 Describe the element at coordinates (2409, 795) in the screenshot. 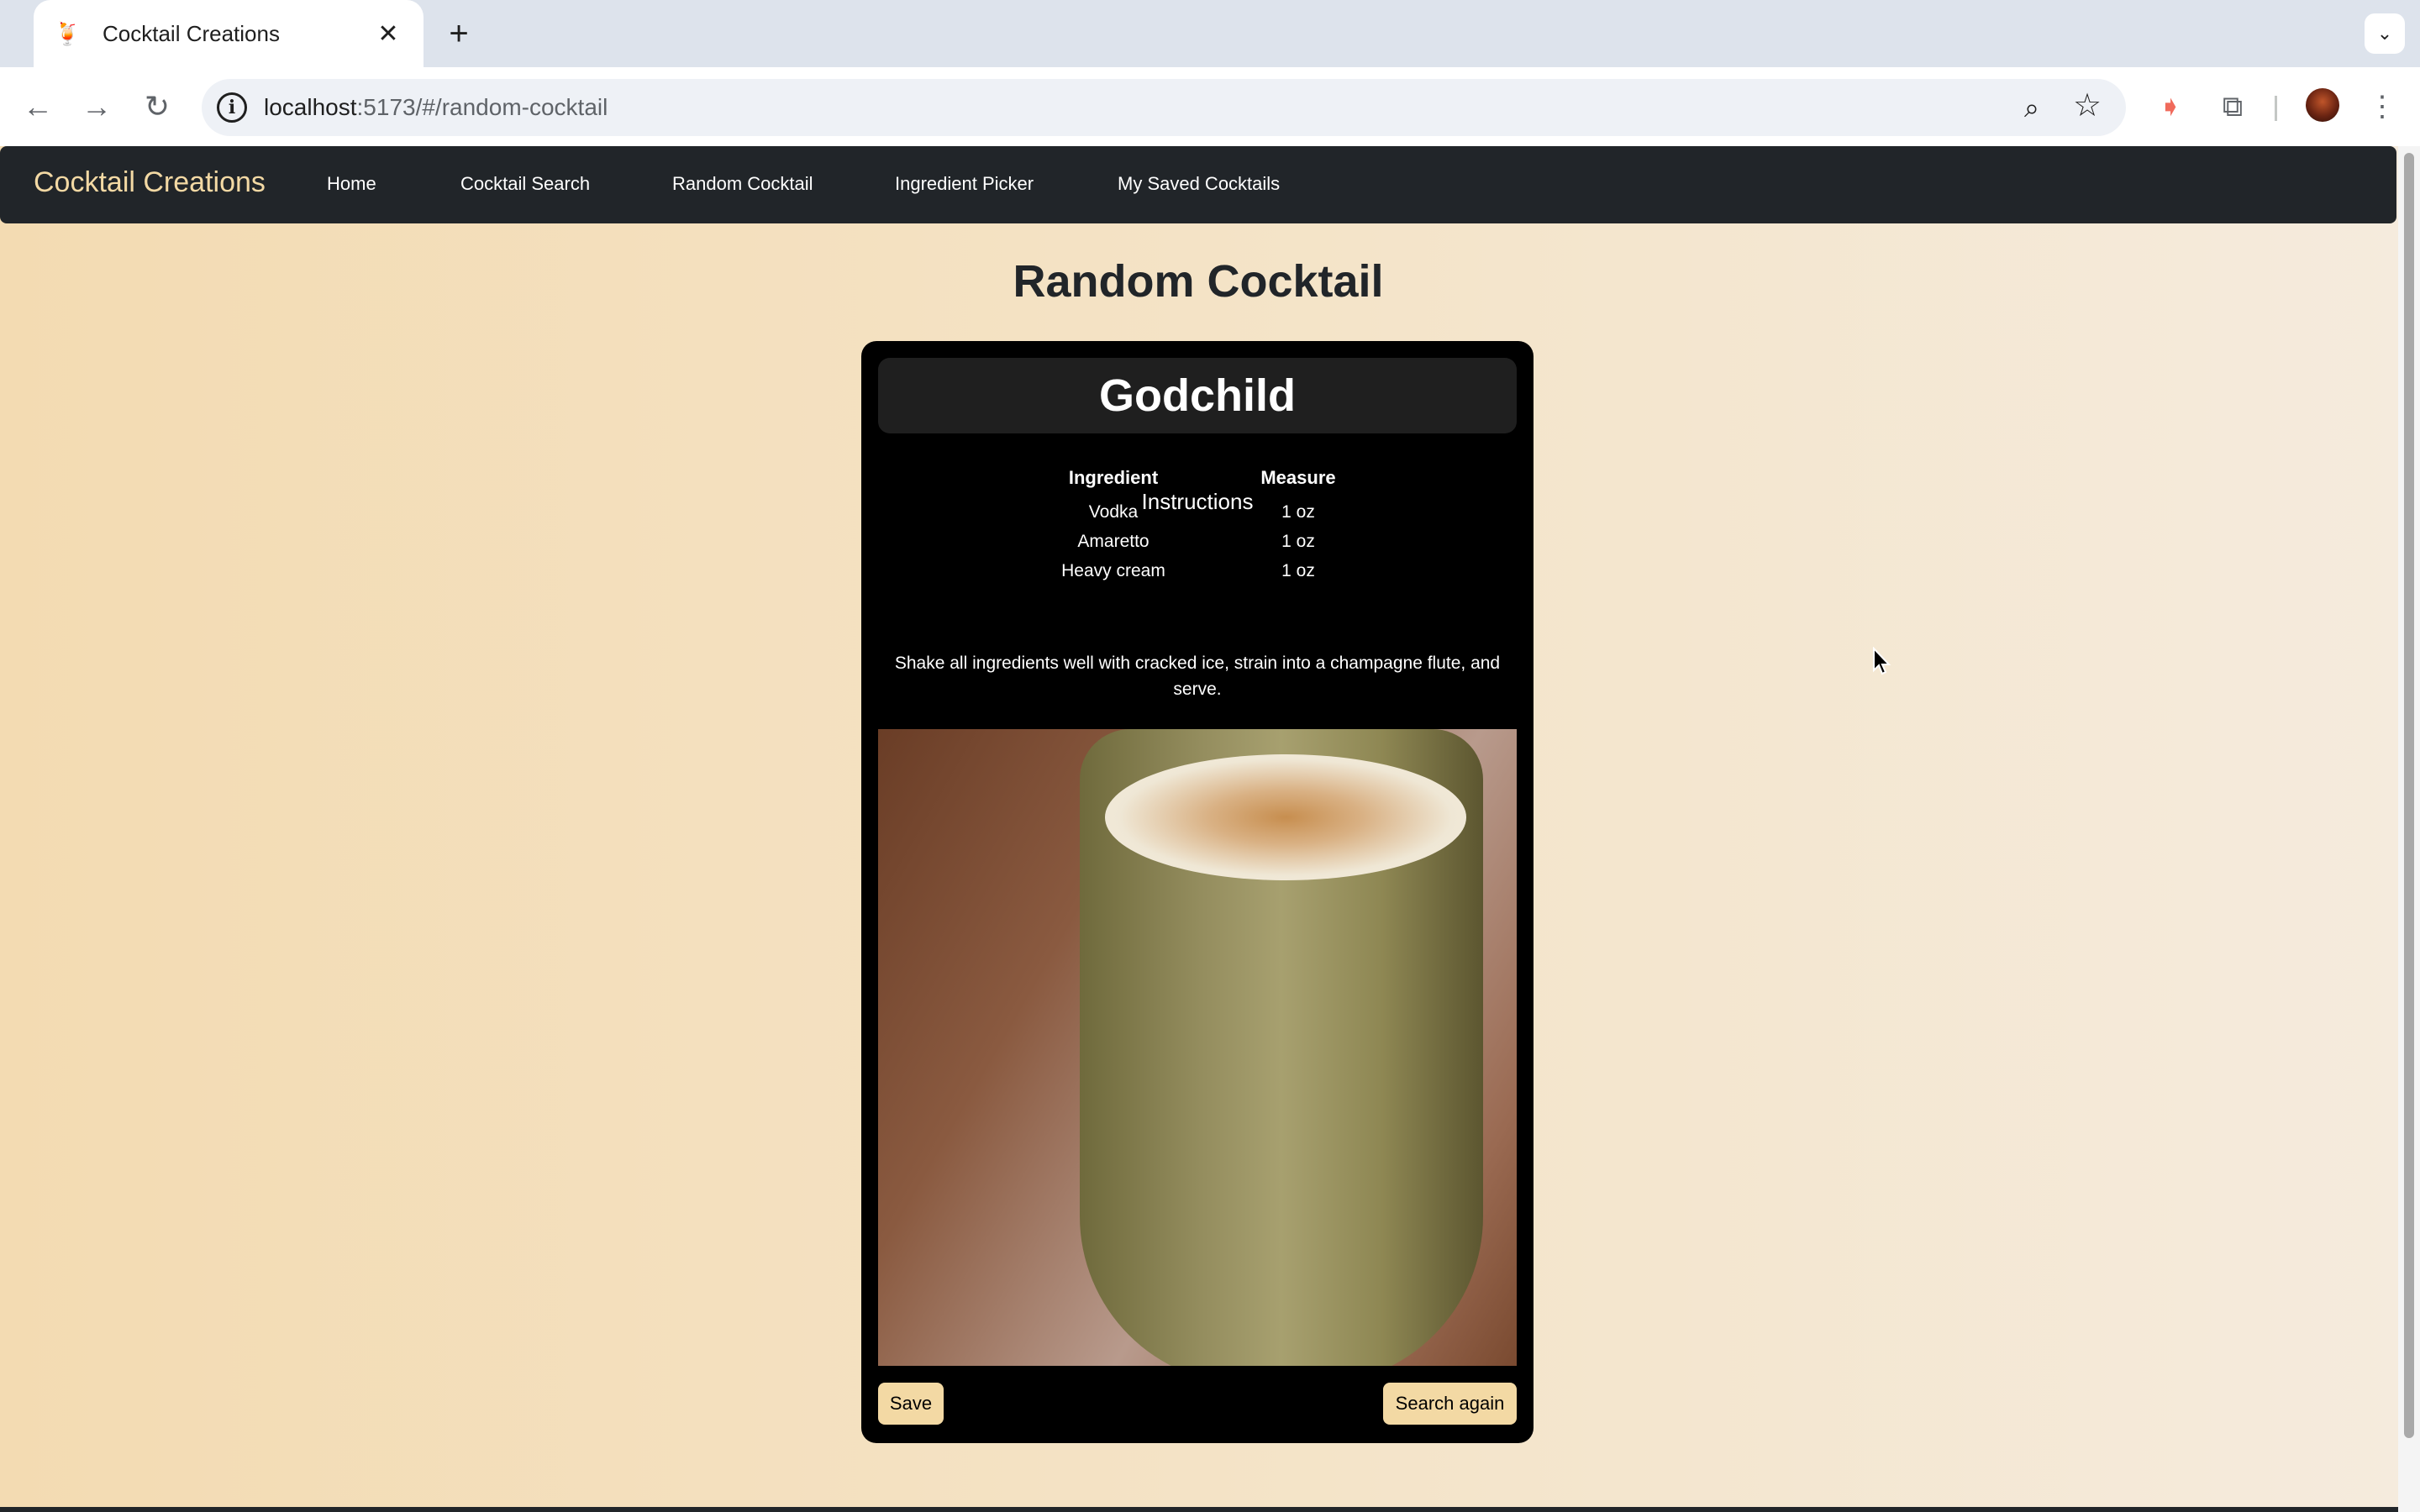

I see `scrollbar-thumb` at that location.